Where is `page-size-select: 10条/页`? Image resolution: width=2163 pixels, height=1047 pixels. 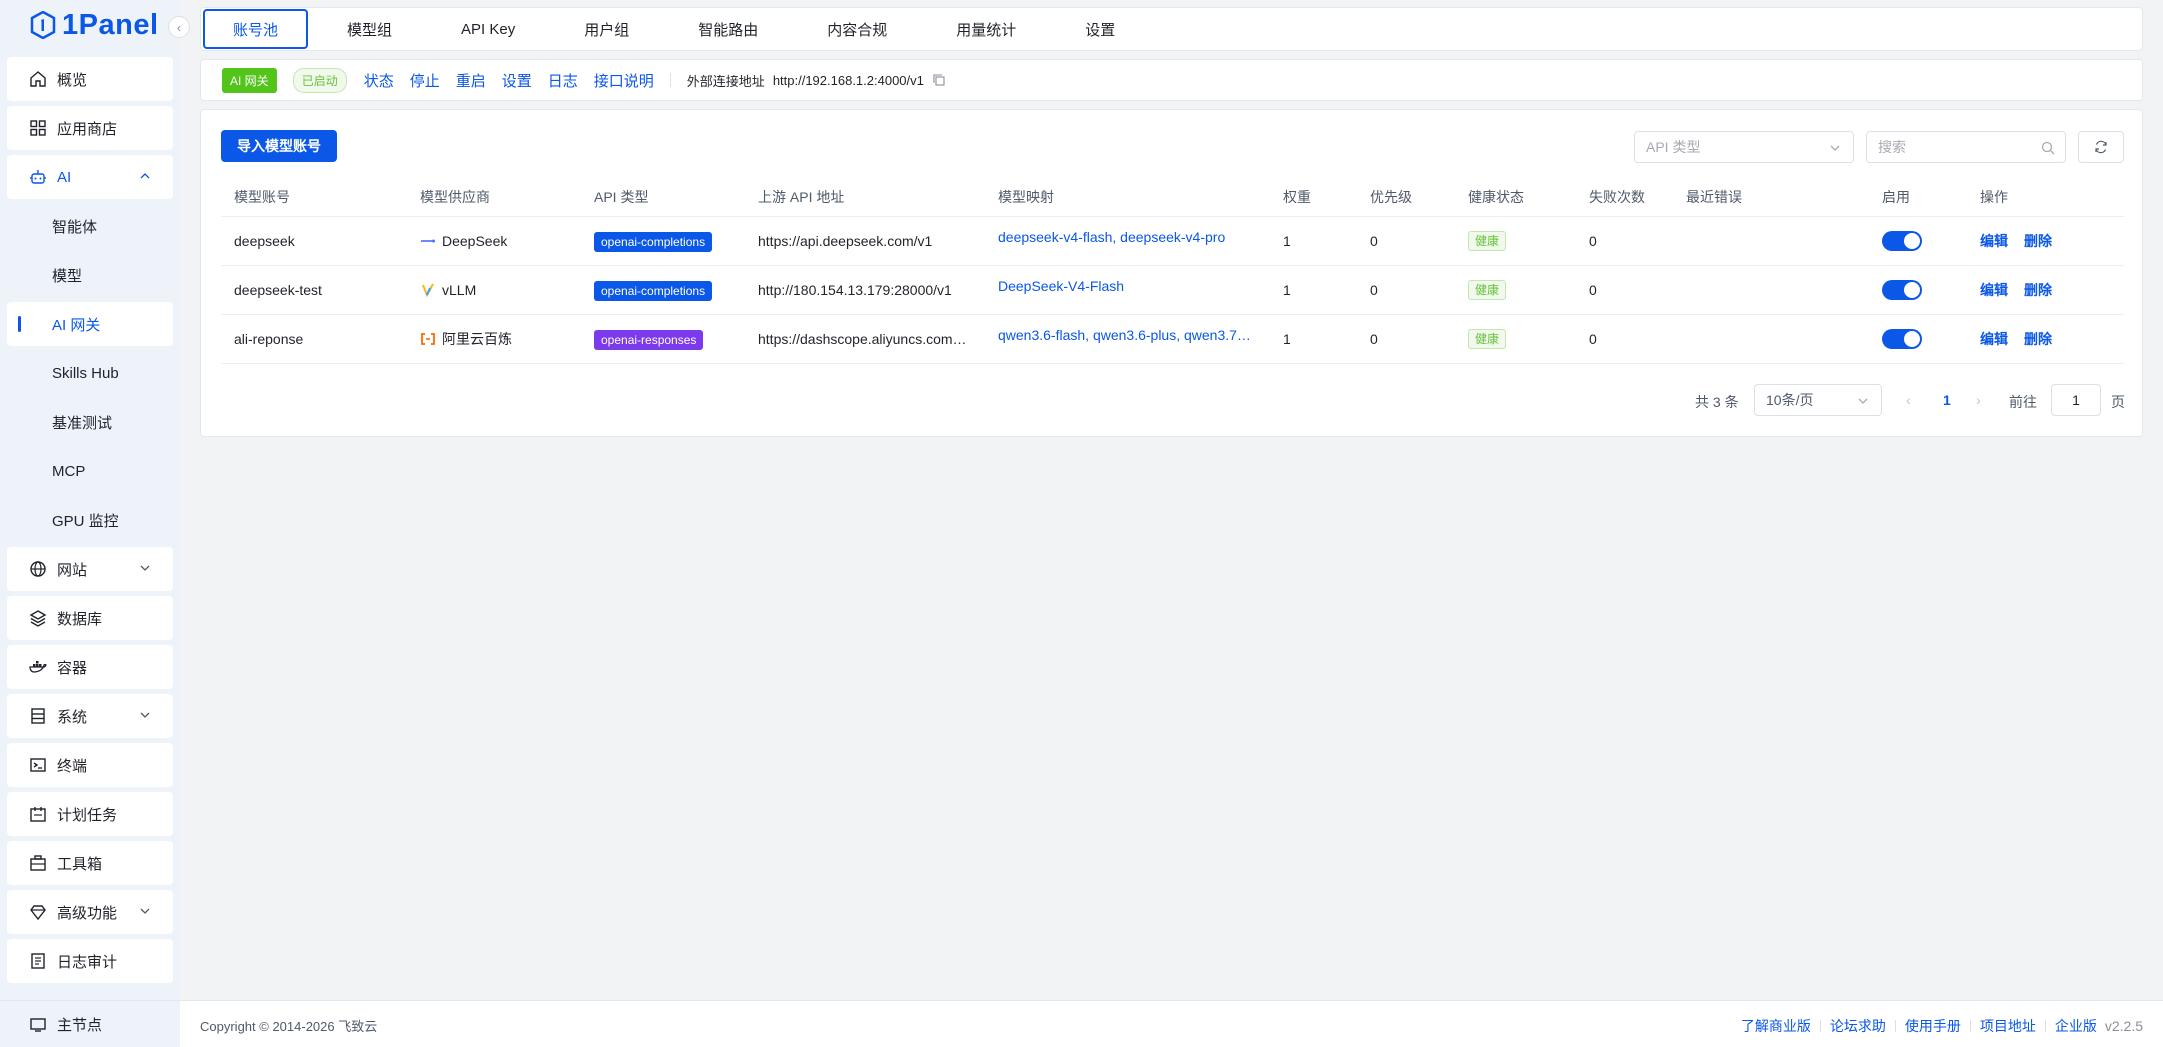
page-size-select: 10条/页 is located at coordinates (1818, 400).